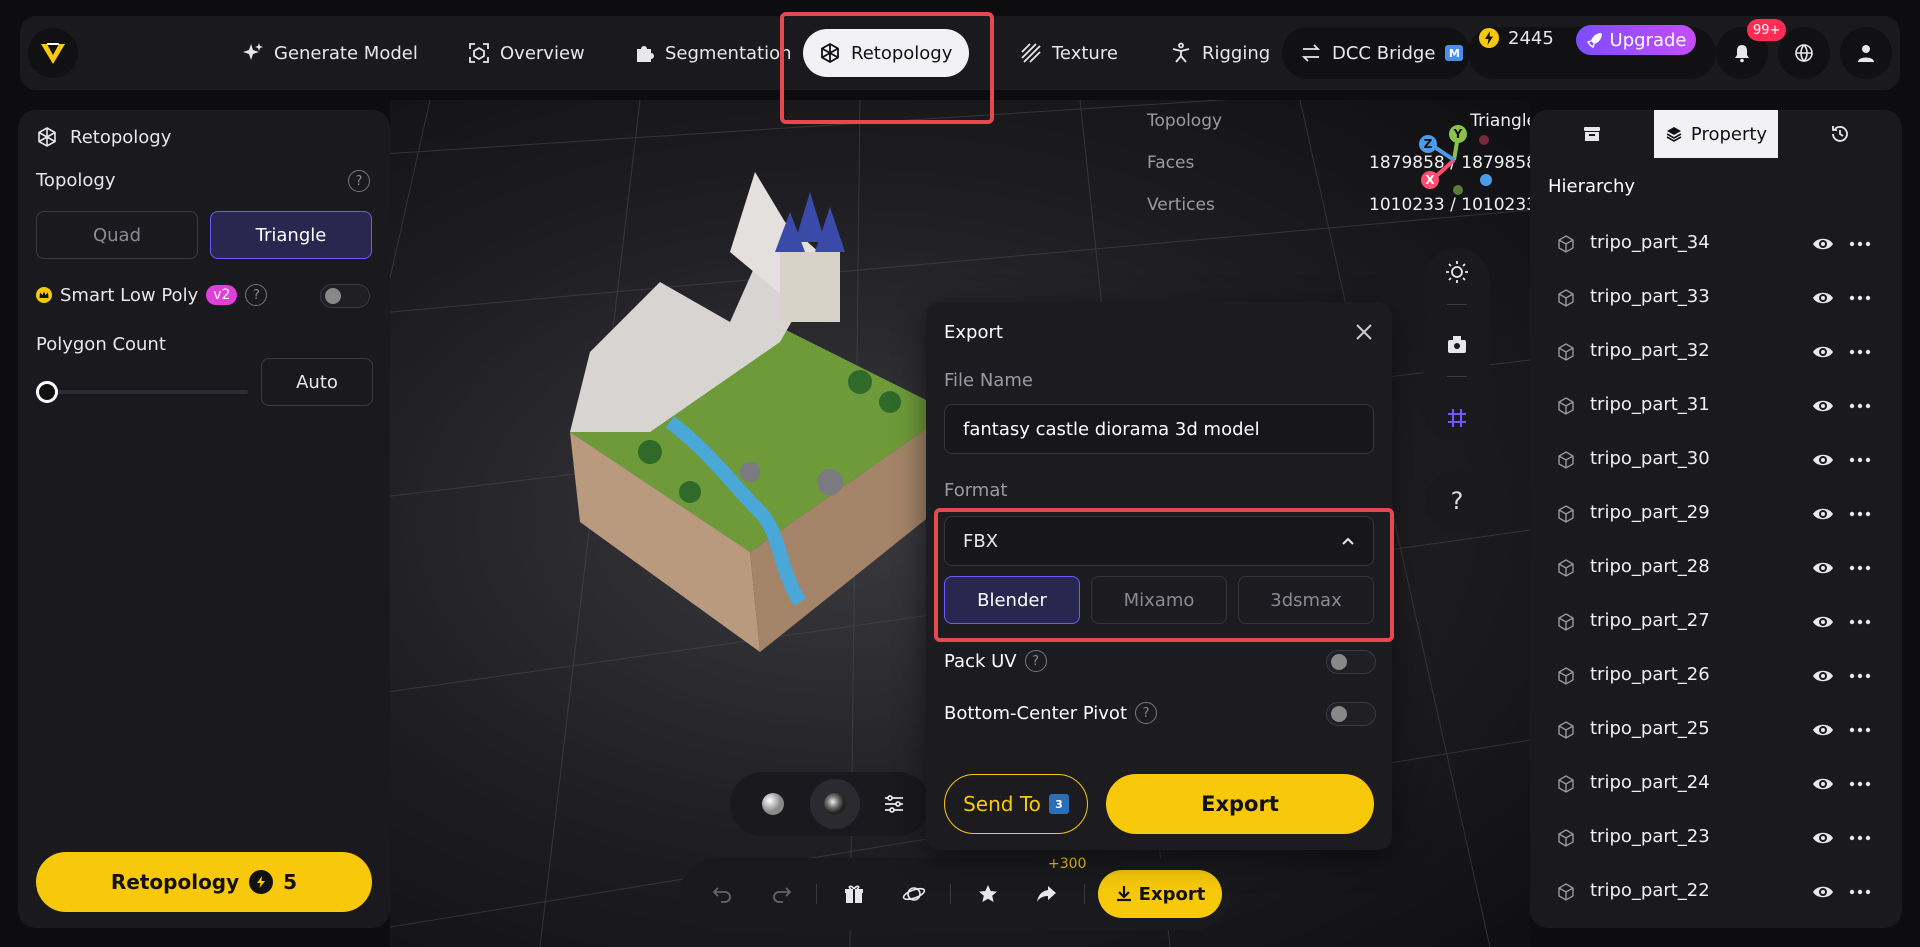 This screenshot has height=947, width=1920. Describe the element at coordinates (359, 181) in the screenshot. I see `topology-help-icon: ?` at that location.